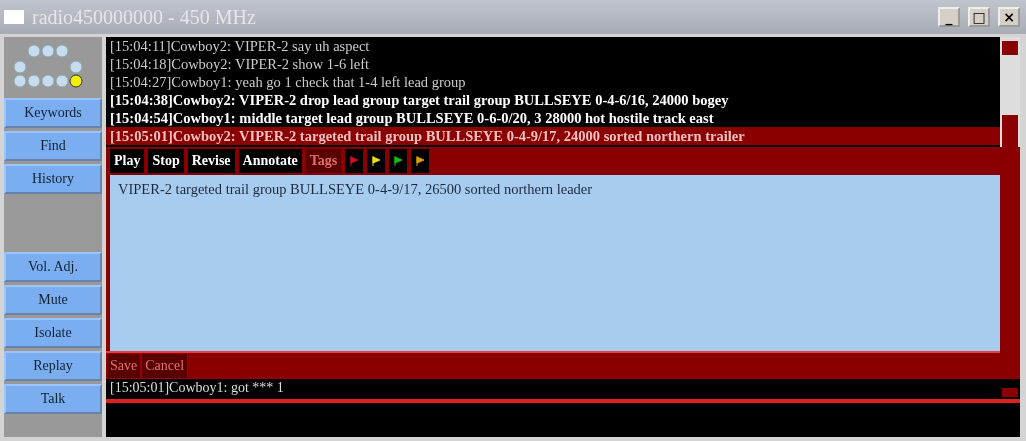  Describe the element at coordinates (270, 161) in the screenshot. I see `toolbar-button: Annotate` at that location.